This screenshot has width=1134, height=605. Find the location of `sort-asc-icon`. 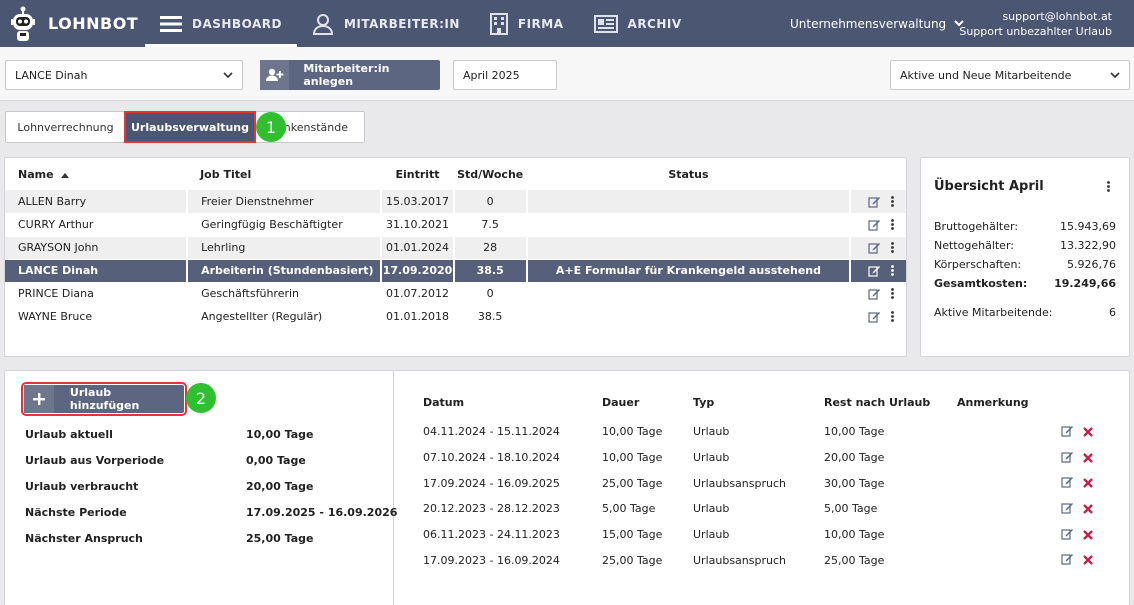

sort-asc-icon is located at coordinates (65, 175).